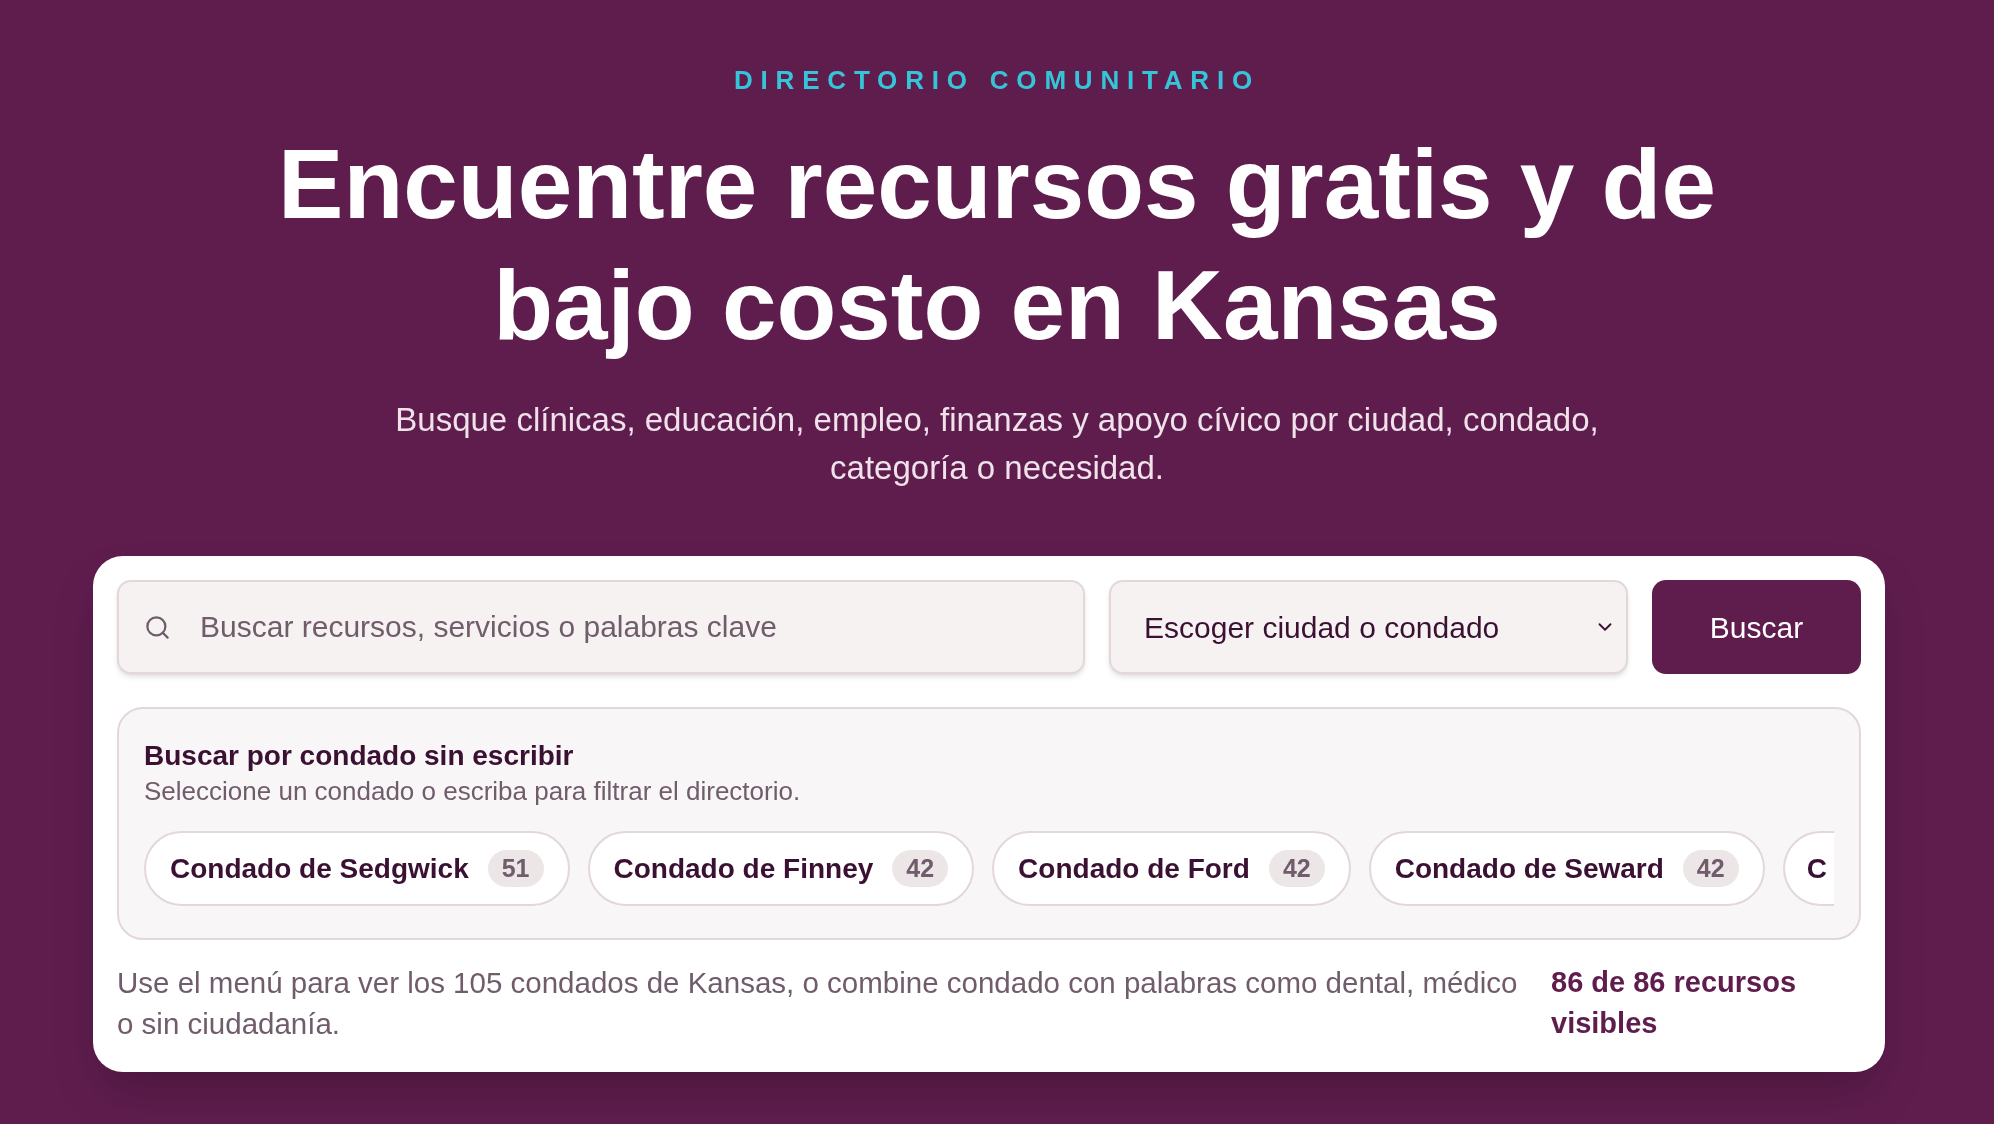 This screenshot has height=1124, width=1994. Describe the element at coordinates (818, 1003) in the screenshot. I see `help-text: Use el menú para ver los 105 condados de Kansas, o combine condado con palabras como dental, médico o sin ciudadanía.` at that location.